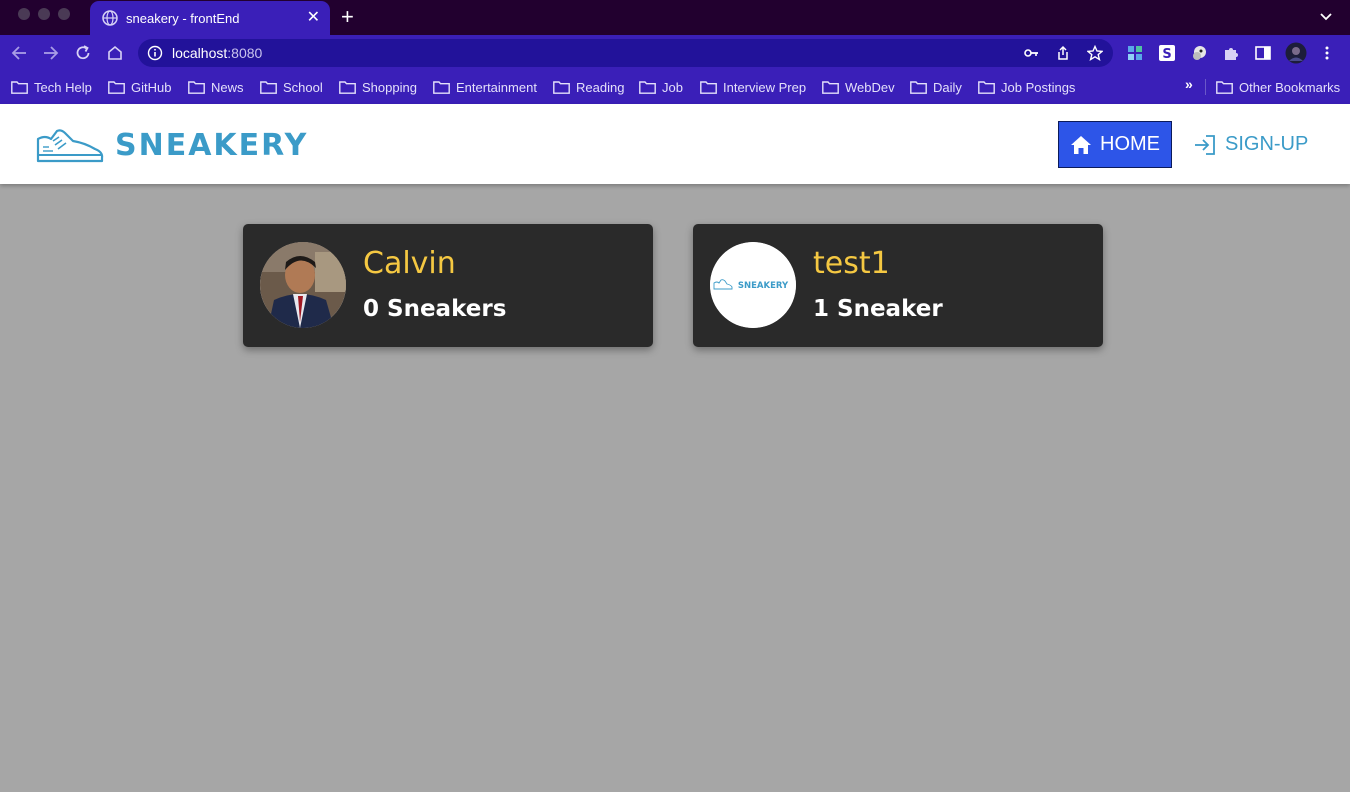 The height and width of the screenshot is (792, 1350). I want to click on bookmark-folder-reading: Reading, so click(588, 87).